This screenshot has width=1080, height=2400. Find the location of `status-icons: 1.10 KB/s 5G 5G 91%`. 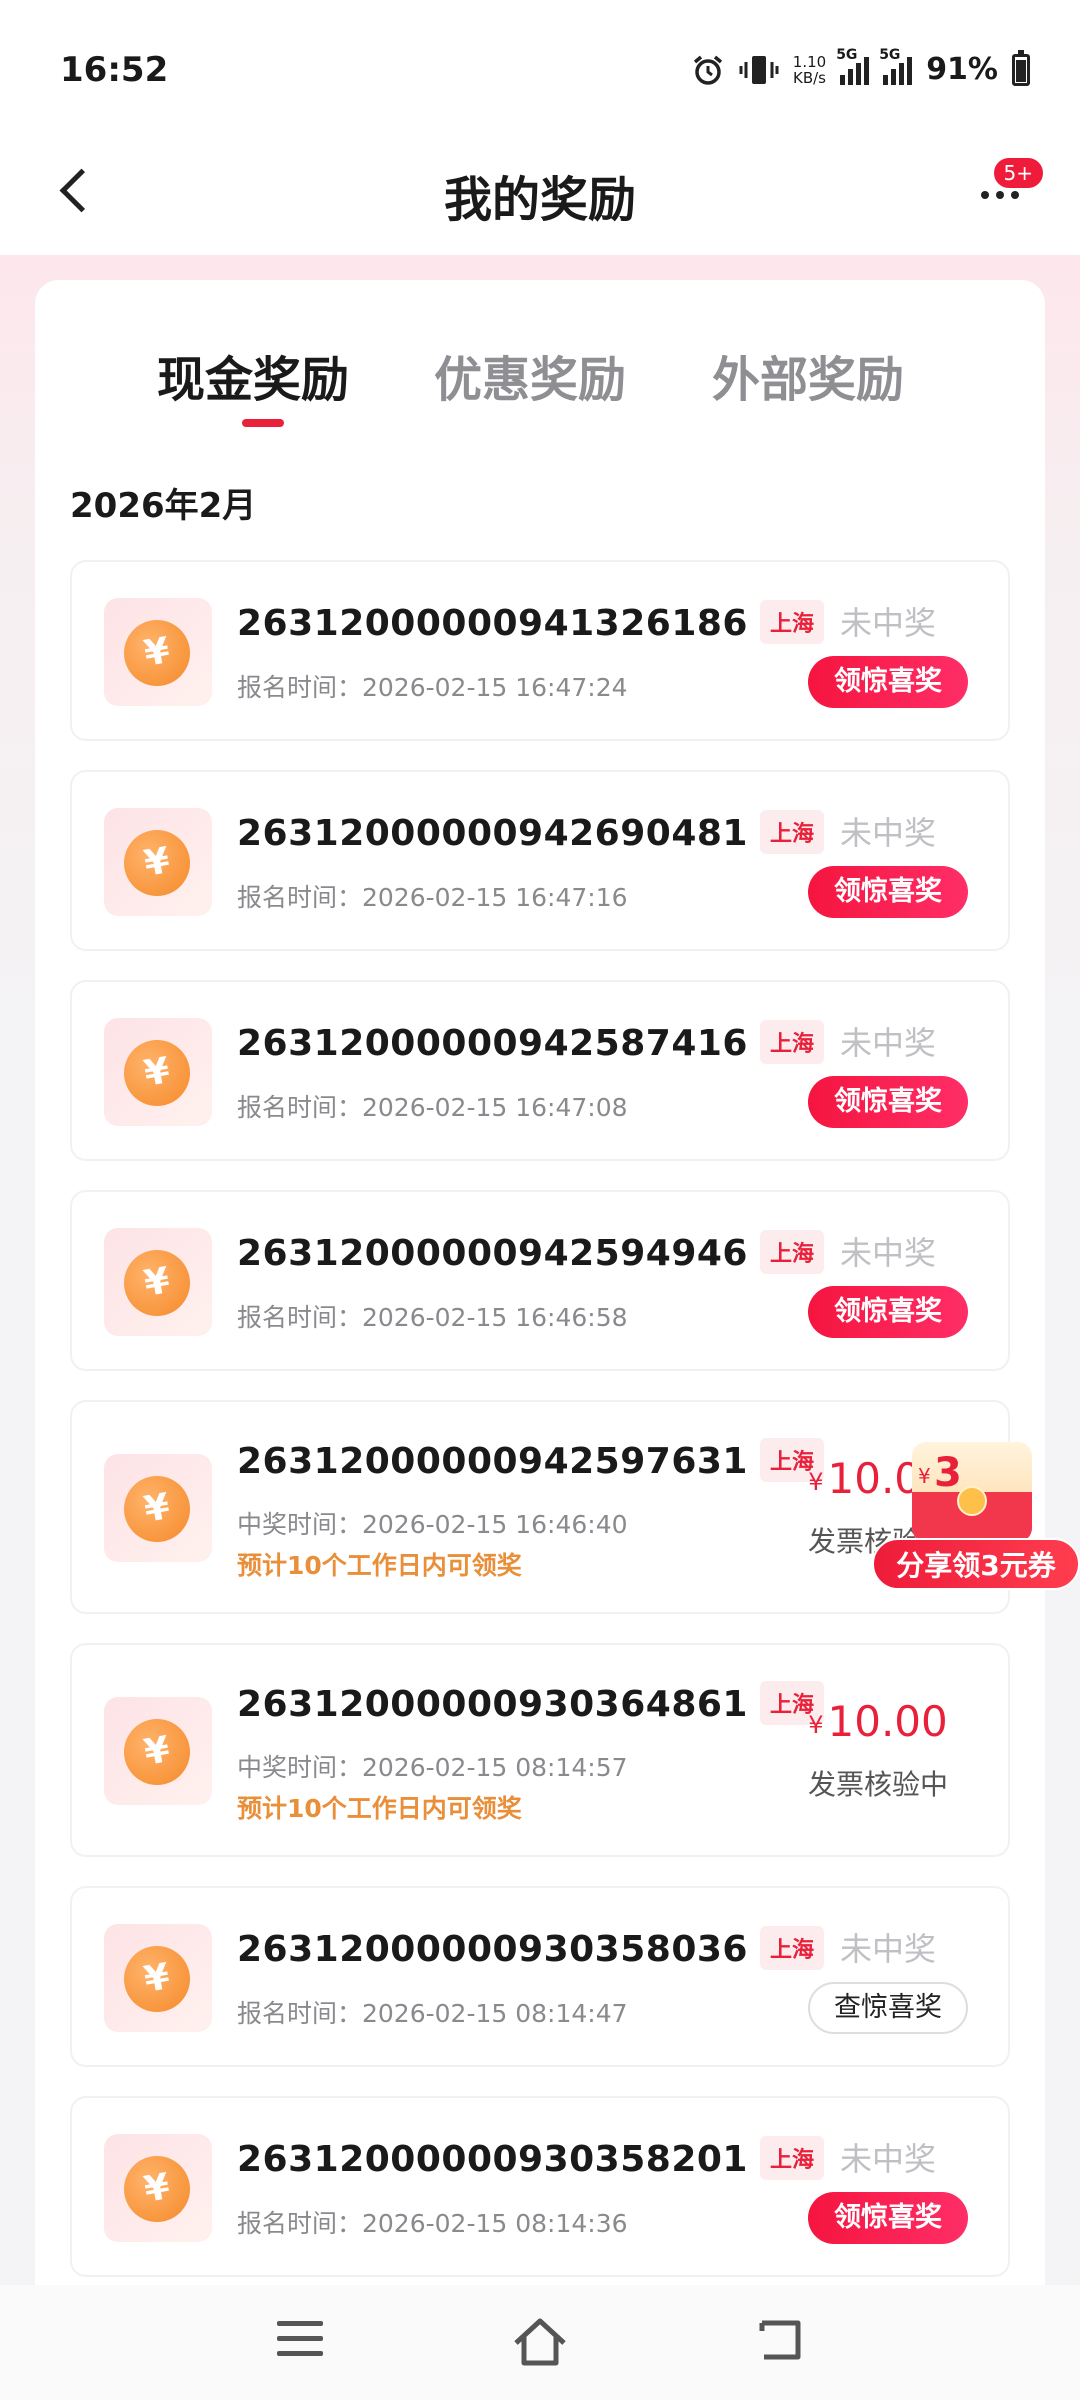

status-icons: 1.10 KB/s 5G 5G 91% is located at coordinates (860, 67).